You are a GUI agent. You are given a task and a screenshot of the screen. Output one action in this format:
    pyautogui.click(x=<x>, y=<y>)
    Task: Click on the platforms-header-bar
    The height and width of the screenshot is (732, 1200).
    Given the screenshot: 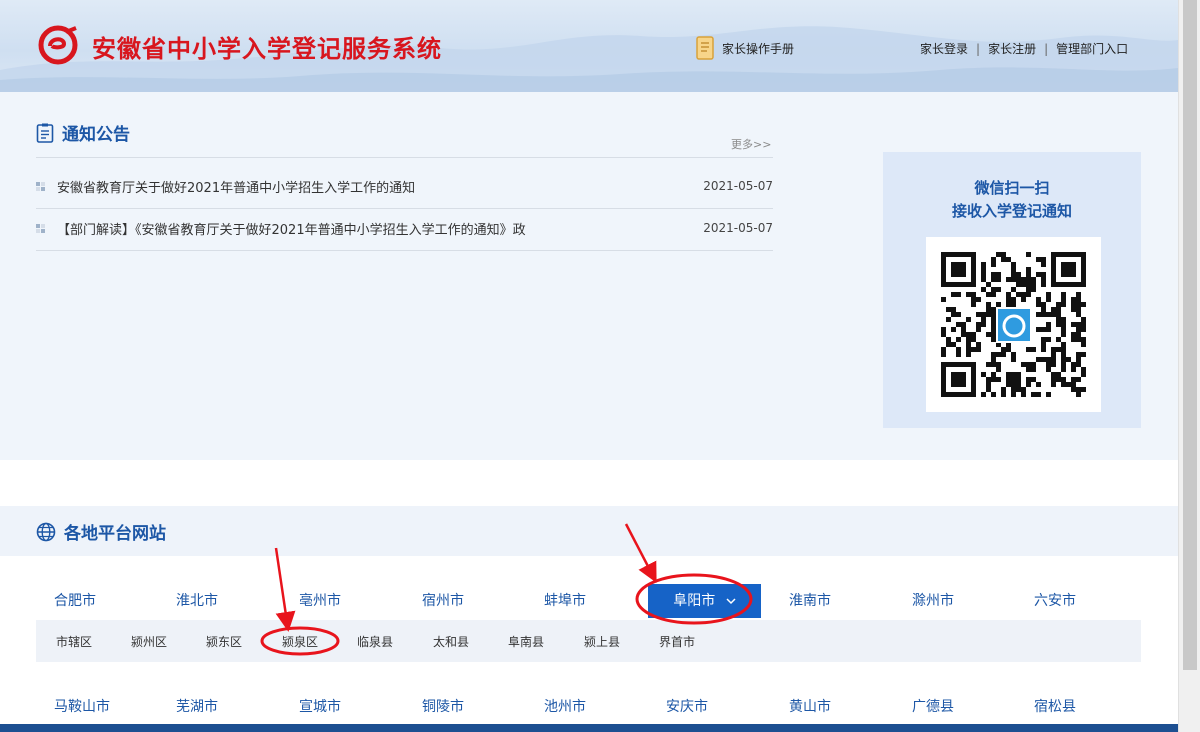 What is the action you would take?
    pyautogui.click(x=589, y=531)
    